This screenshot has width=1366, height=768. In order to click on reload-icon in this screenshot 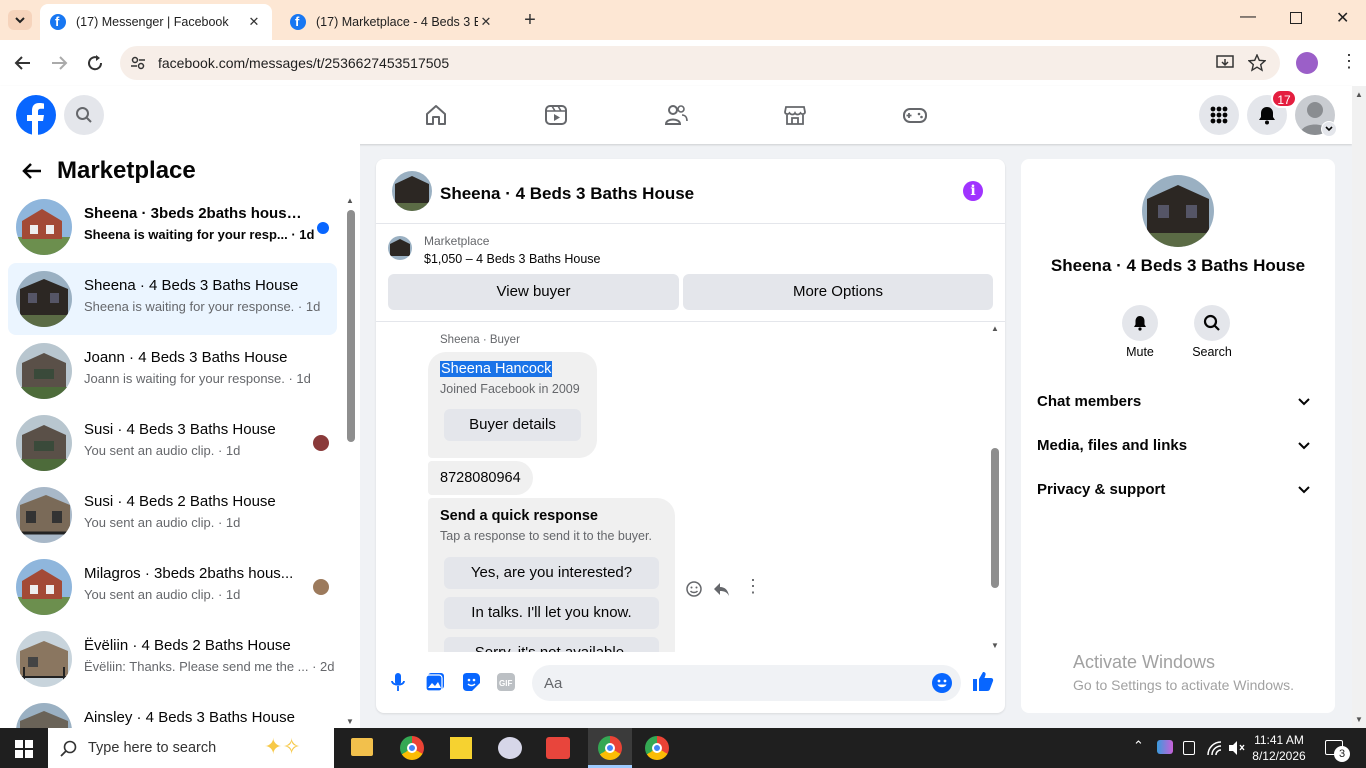, I will do `click(95, 63)`.